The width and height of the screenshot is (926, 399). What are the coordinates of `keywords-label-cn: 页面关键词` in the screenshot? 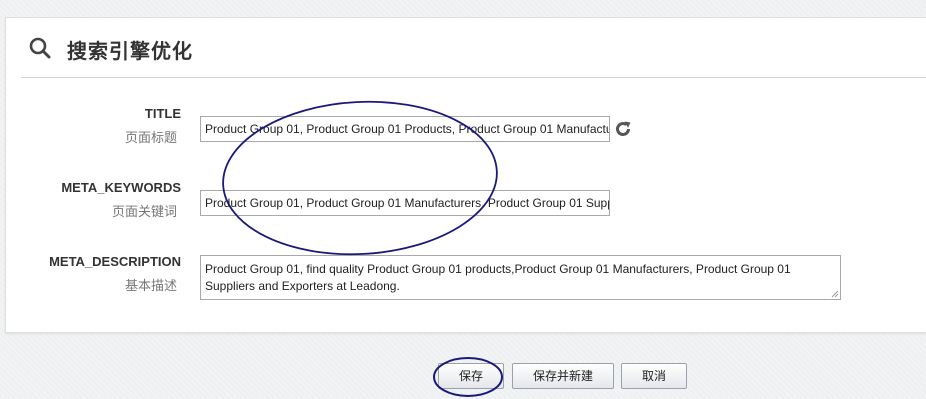 It's located at (144, 212).